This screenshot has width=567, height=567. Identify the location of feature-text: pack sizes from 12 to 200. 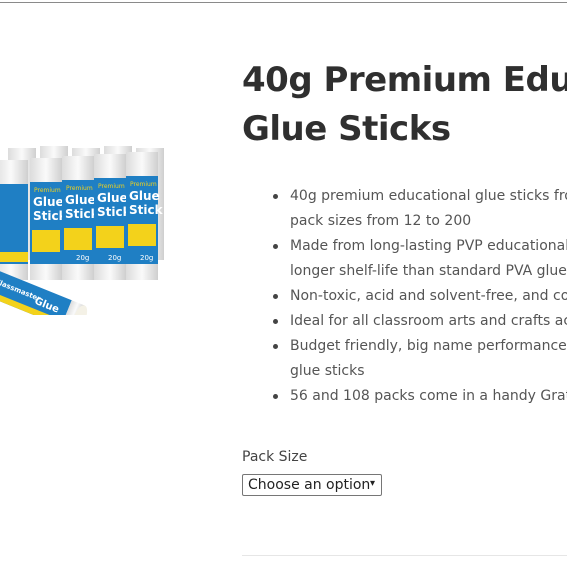
(381, 221).